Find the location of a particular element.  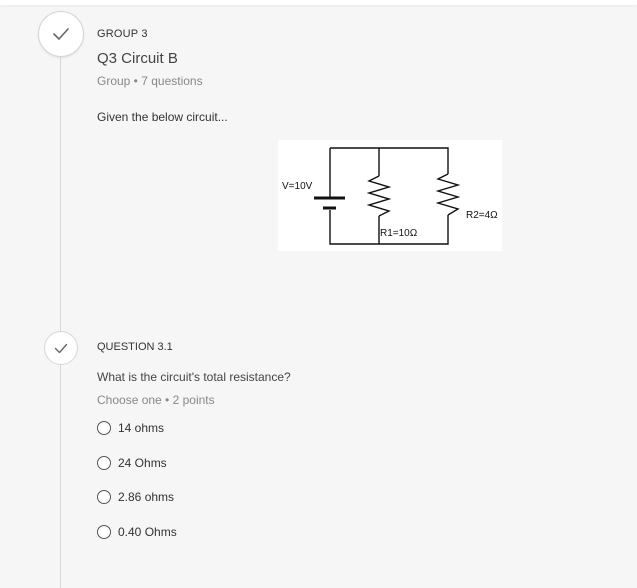

group-status-badge is located at coordinates (61, 34).